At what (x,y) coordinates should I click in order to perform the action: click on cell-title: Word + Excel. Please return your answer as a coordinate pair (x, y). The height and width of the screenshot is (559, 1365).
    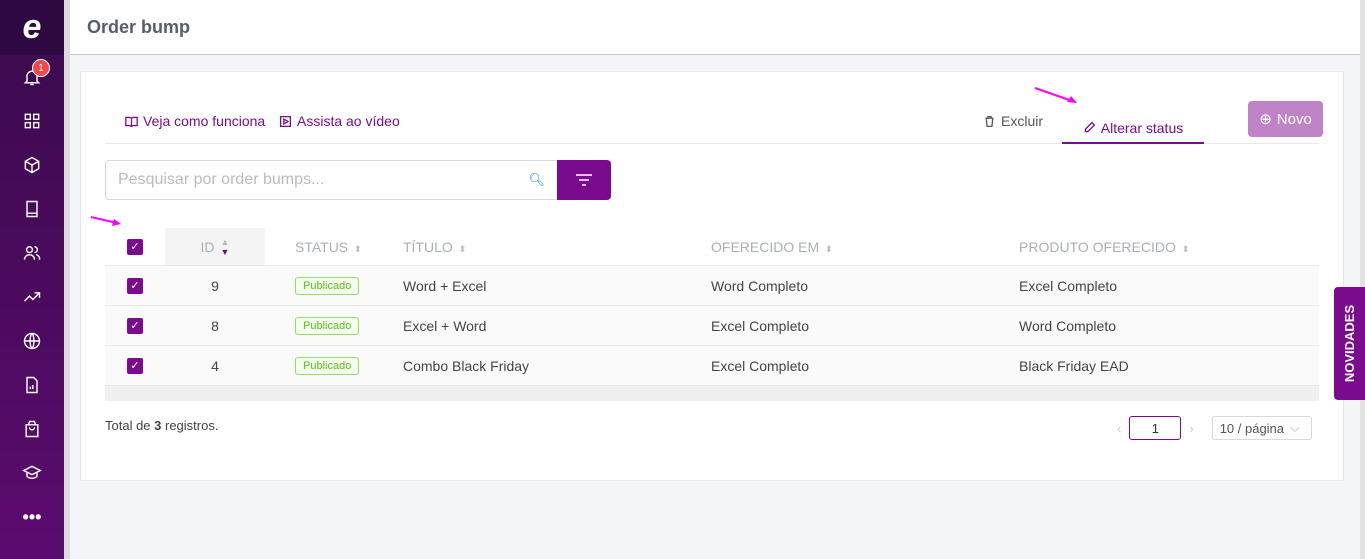
    Looking at the image, I should click on (445, 285).